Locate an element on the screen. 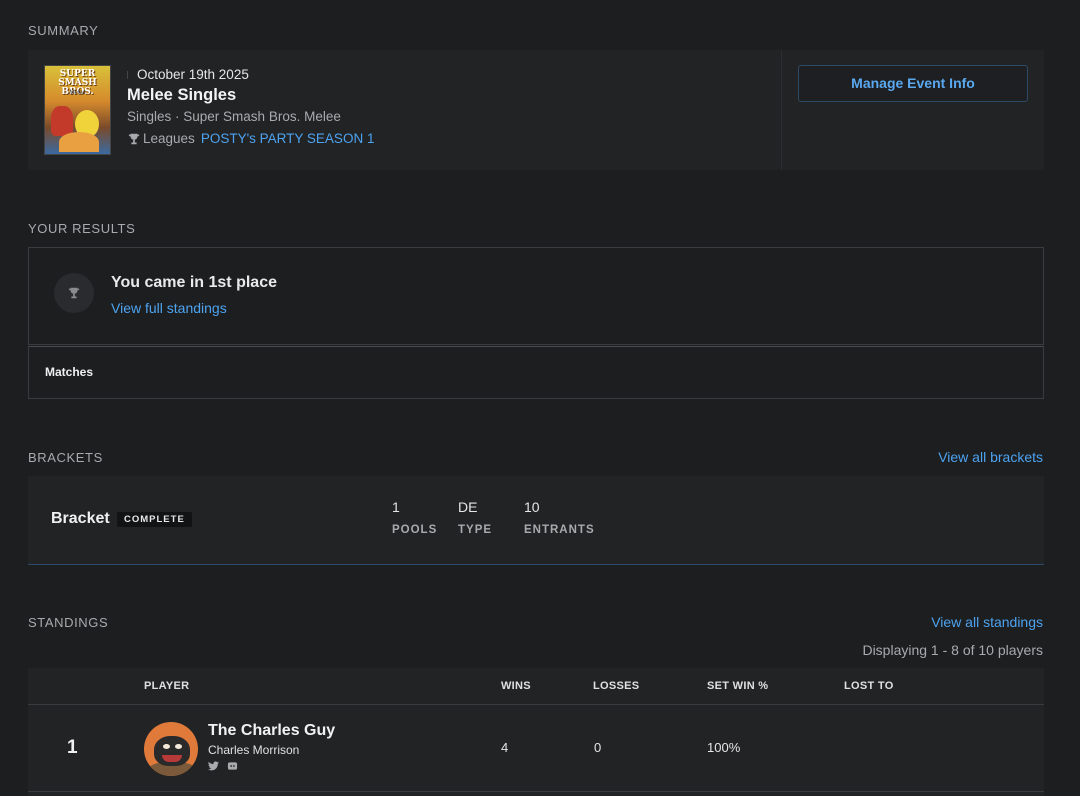  event-meta: Singles · Super Smash Bros. Melee is located at coordinates (234, 116).